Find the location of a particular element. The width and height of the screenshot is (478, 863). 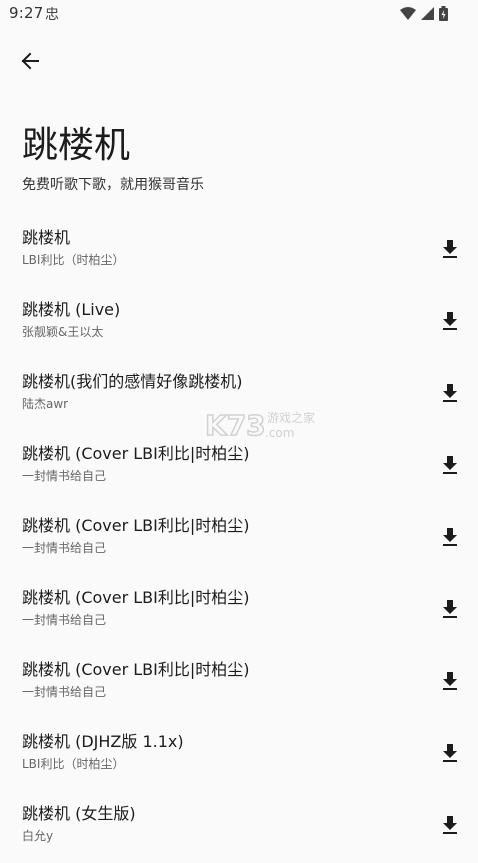

signal-icon is located at coordinates (427, 13).